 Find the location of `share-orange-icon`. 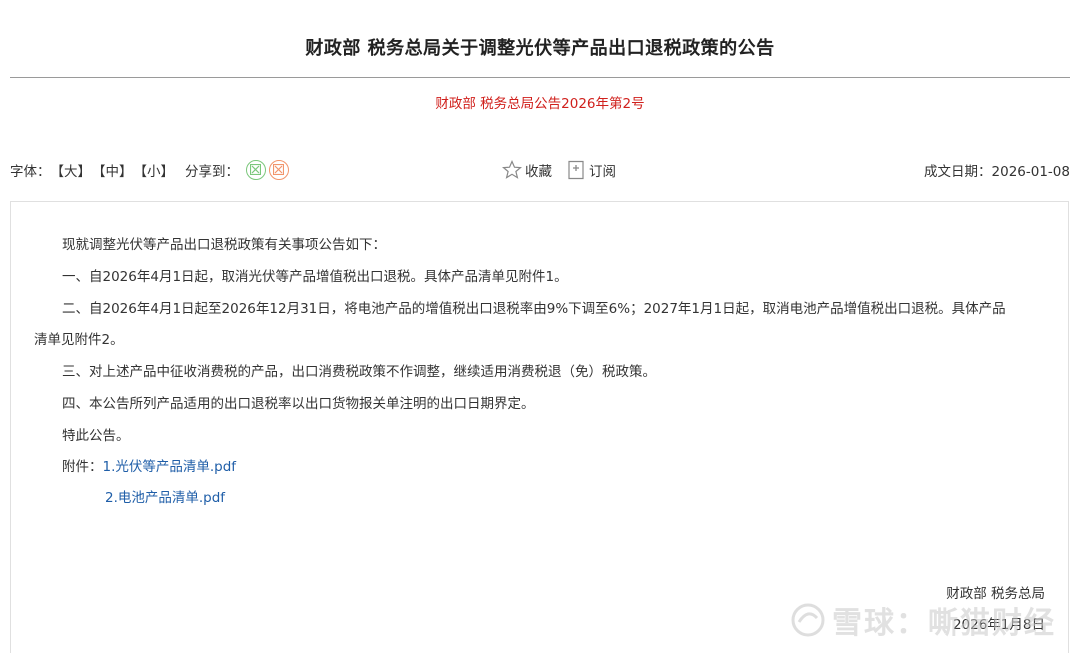

share-orange-icon is located at coordinates (279, 170).